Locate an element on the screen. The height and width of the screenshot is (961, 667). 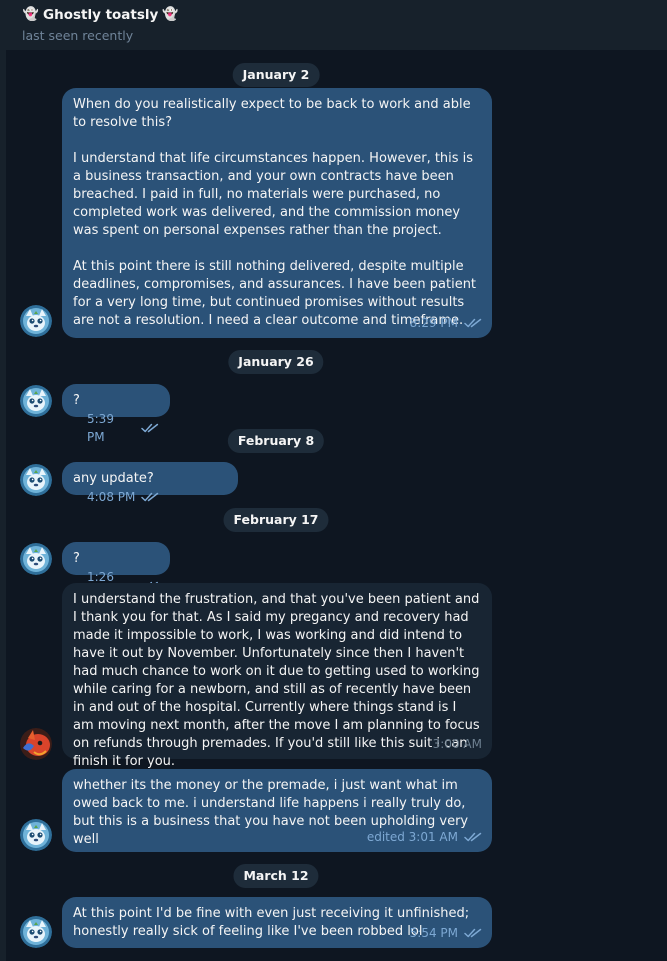
date-separator: January 26 is located at coordinates (276, 362).